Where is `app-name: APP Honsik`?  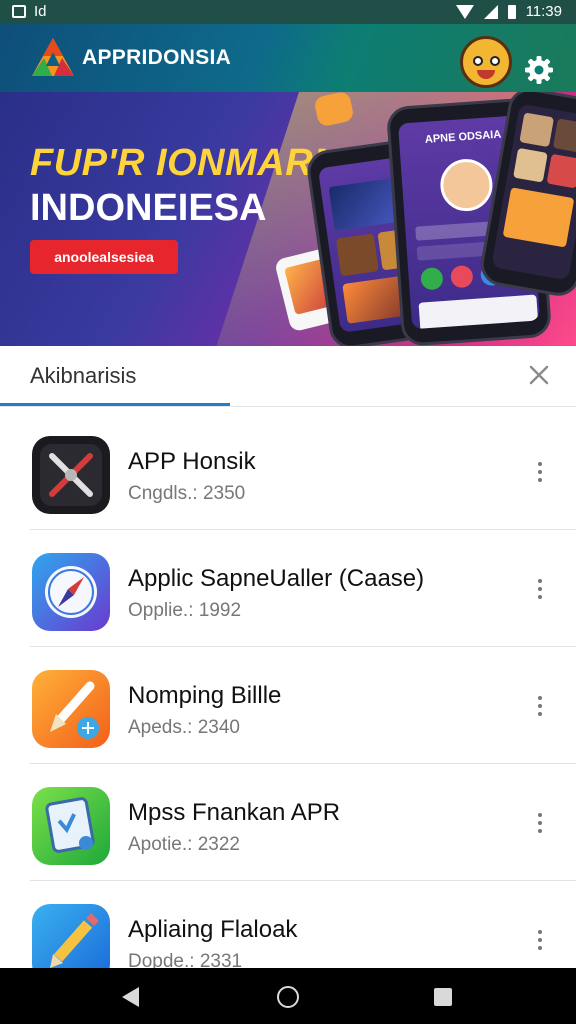 app-name: APP Honsik is located at coordinates (192, 461).